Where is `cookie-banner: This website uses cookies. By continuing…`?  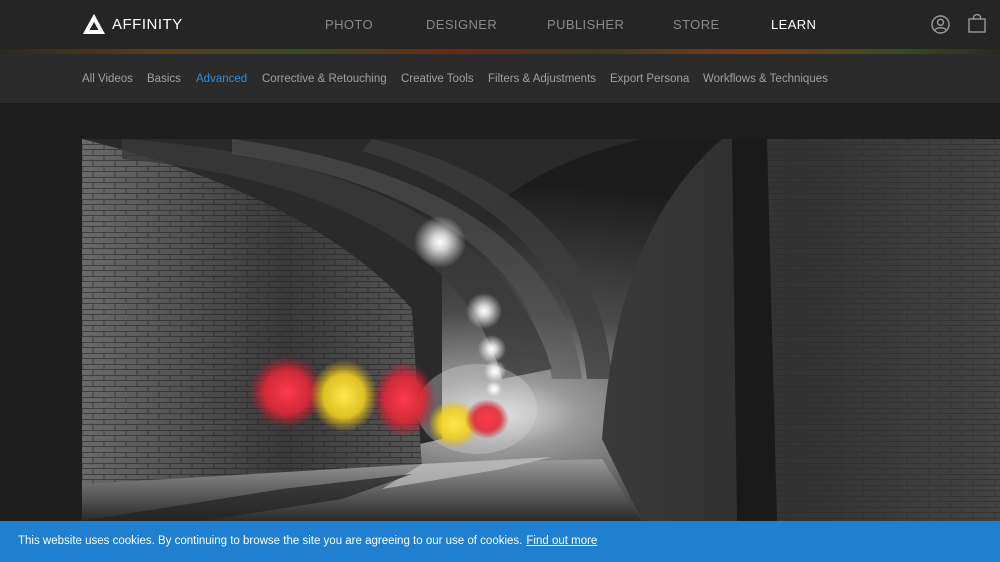 cookie-banner: This website uses cookies. By continuing… is located at coordinates (500, 541).